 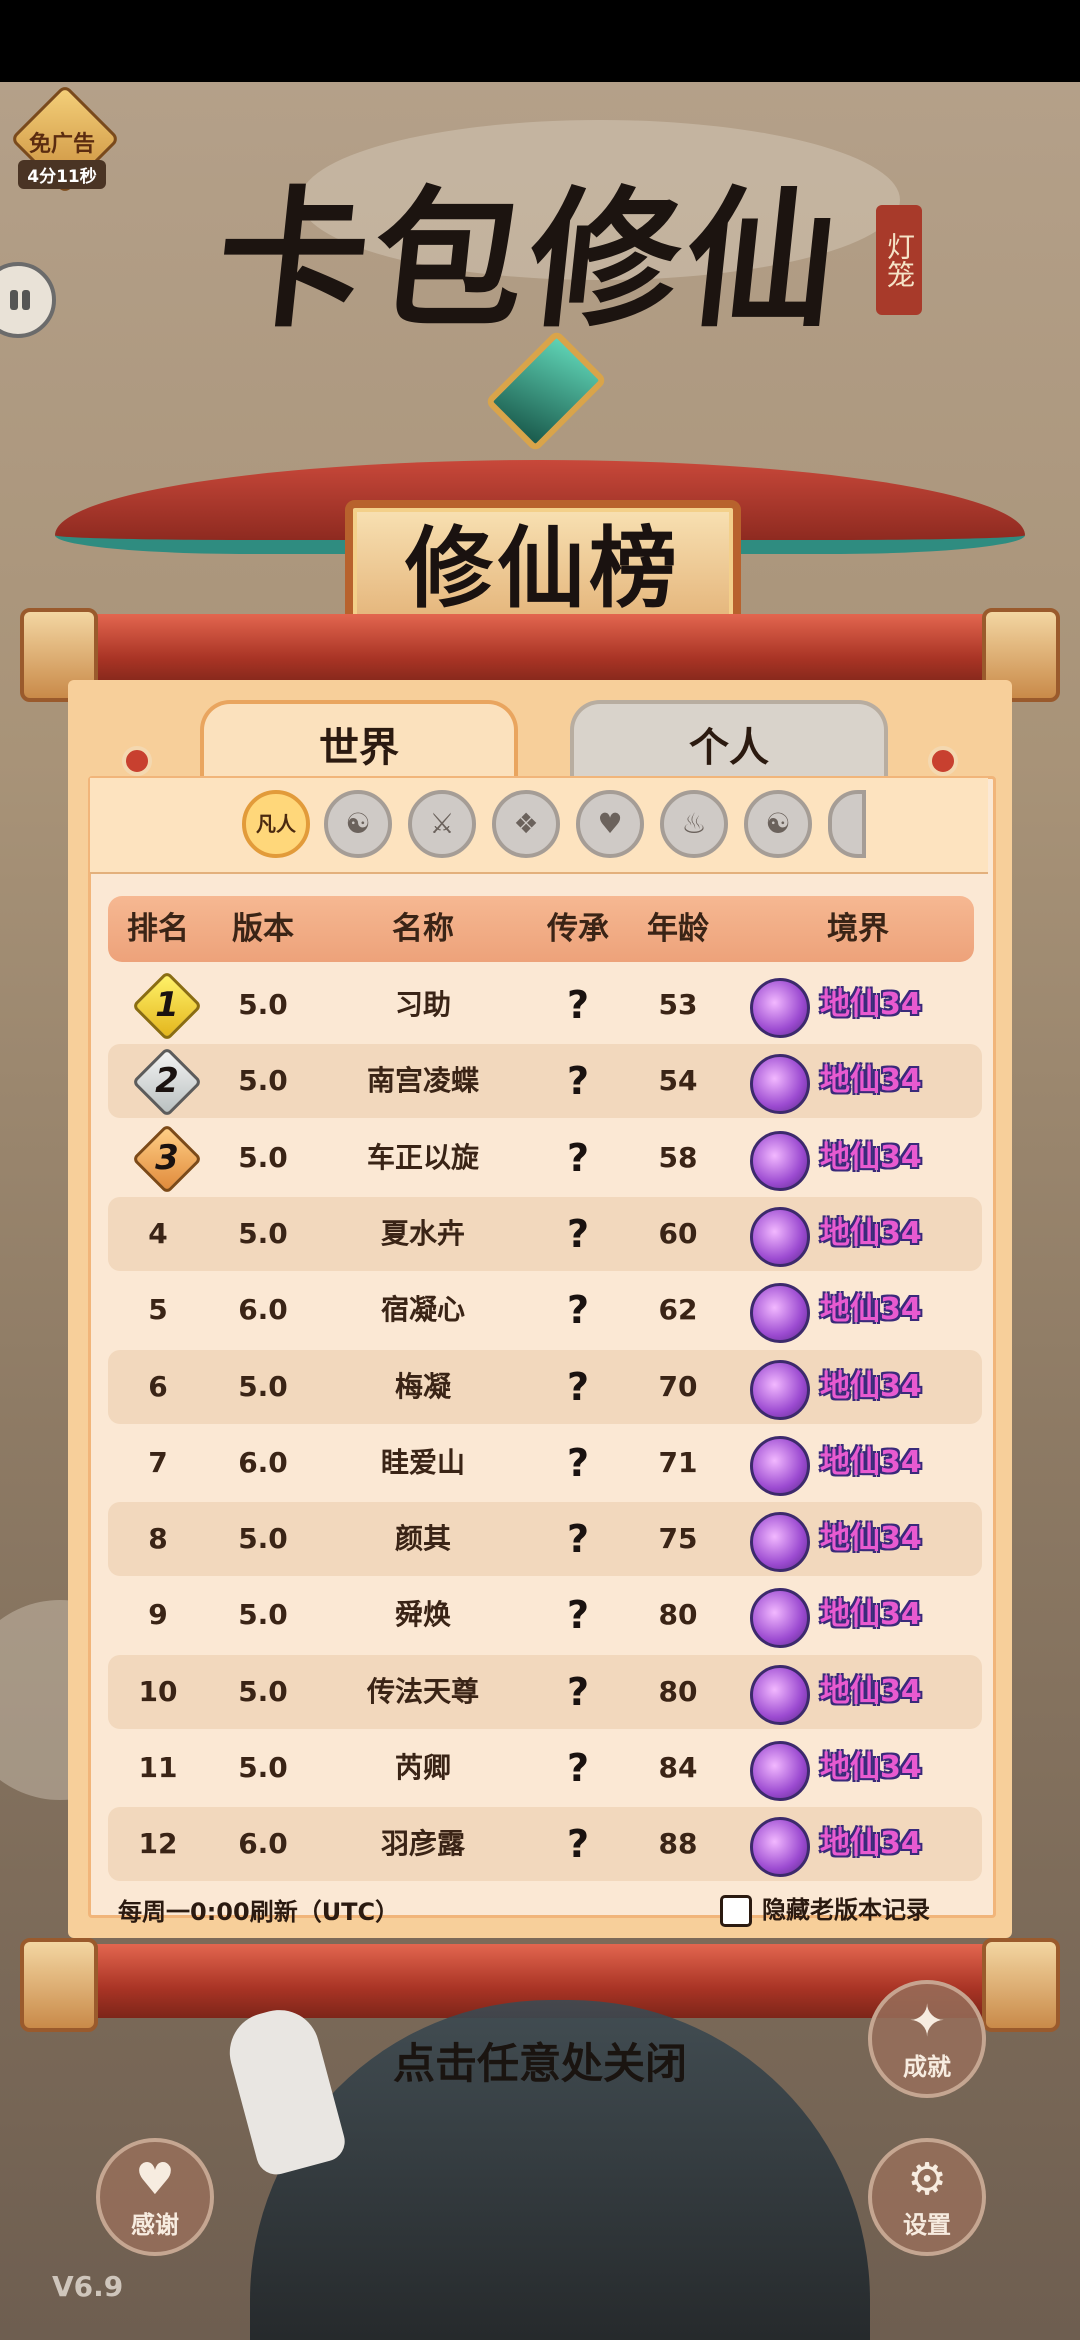 What do you see at coordinates (422, 1157) in the screenshot?
I see `player-name-cell: 车正以旋` at bounding box center [422, 1157].